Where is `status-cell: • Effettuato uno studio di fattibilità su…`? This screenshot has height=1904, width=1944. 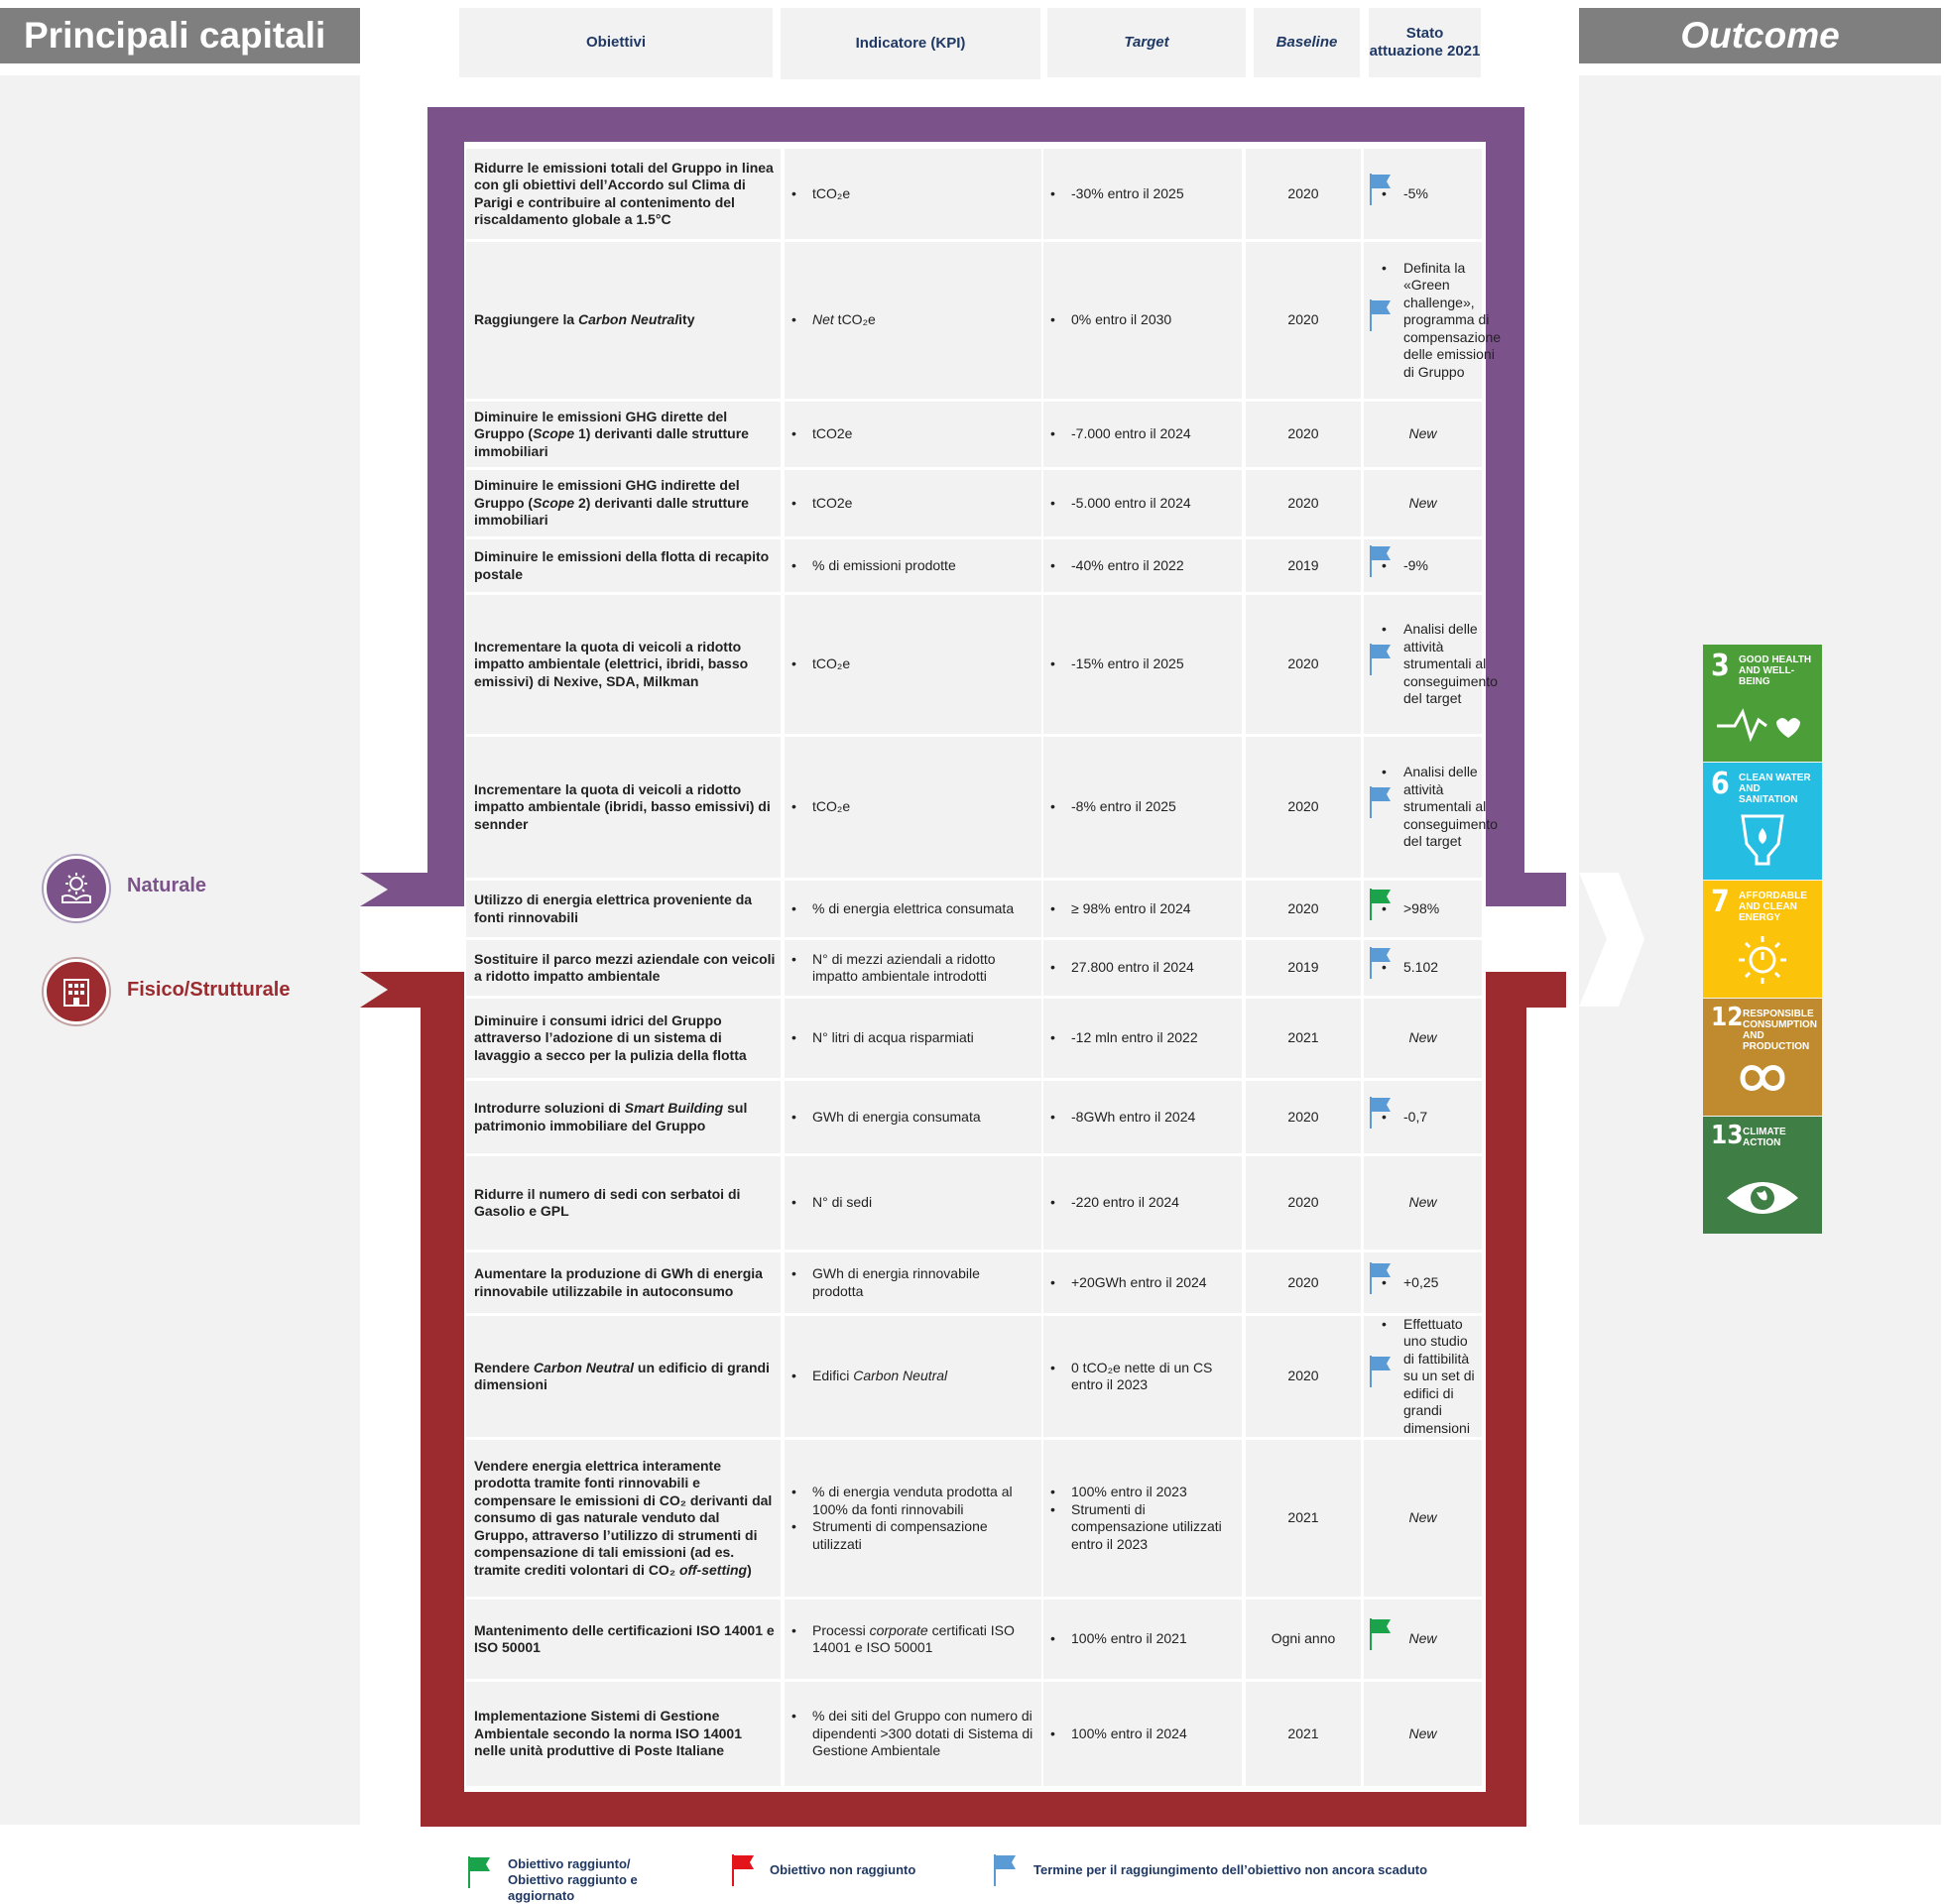
status-cell: • Effettuato uno studio di fattibilità su… is located at coordinates (1423, 1376).